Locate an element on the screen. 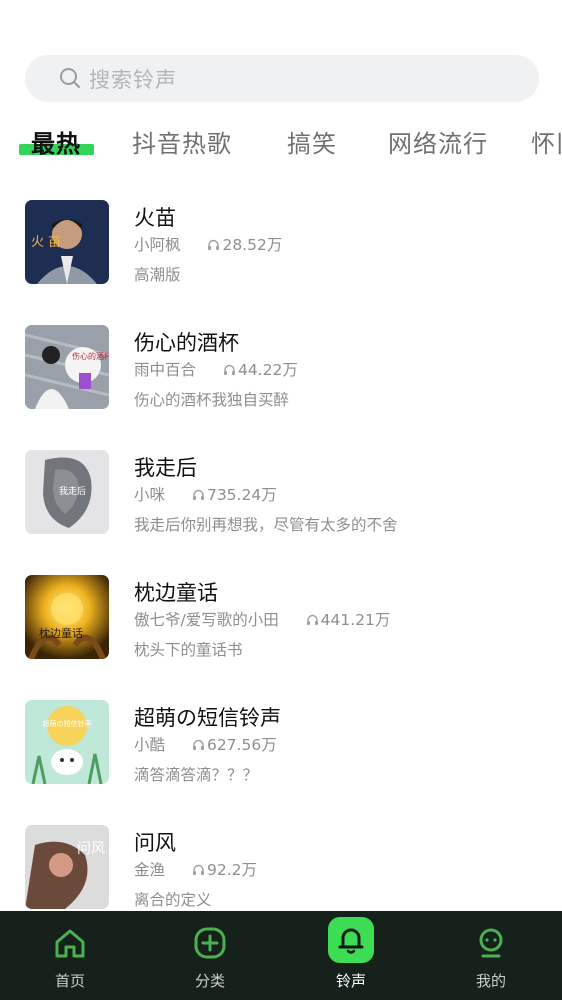 The height and width of the screenshot is (1000, 562). song-artist: 小咪 is located at coordinates (150, 495).